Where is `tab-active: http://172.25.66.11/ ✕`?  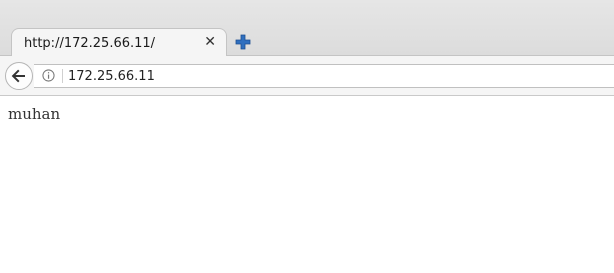
tab-active: http://172.25.66.11/ ✕ is located at coordinates (119, 42).